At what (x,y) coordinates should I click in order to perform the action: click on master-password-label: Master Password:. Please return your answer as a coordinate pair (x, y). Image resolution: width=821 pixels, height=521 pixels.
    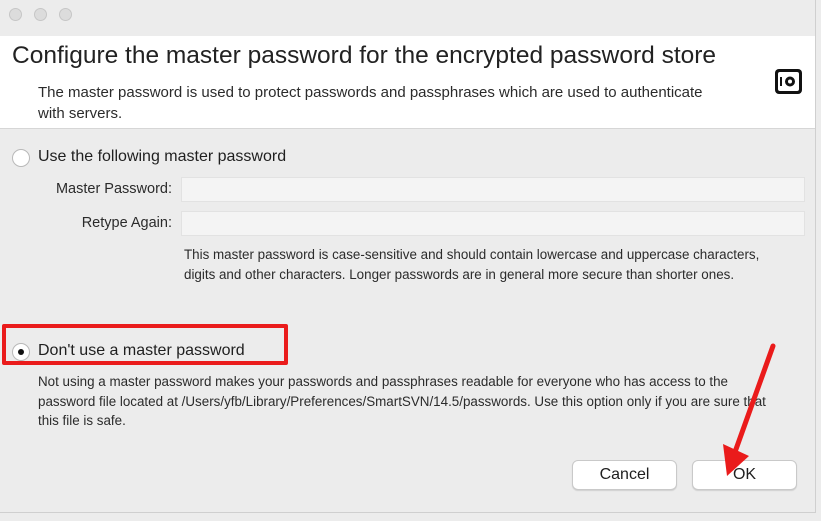
    Looking at the image, I should click on (113, 189).